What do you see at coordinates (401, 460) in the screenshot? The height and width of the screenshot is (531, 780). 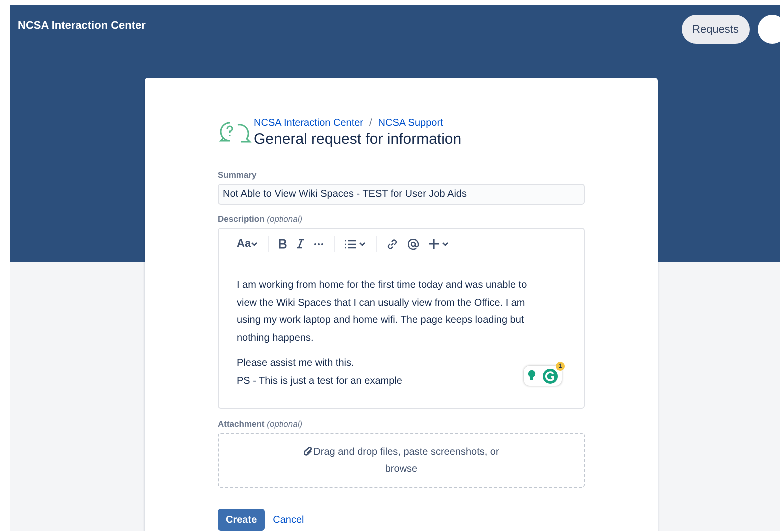 I see `attachment-dropzone: Drag and drop files, paste screenshots, or browse` at bounding box center [401, 460].